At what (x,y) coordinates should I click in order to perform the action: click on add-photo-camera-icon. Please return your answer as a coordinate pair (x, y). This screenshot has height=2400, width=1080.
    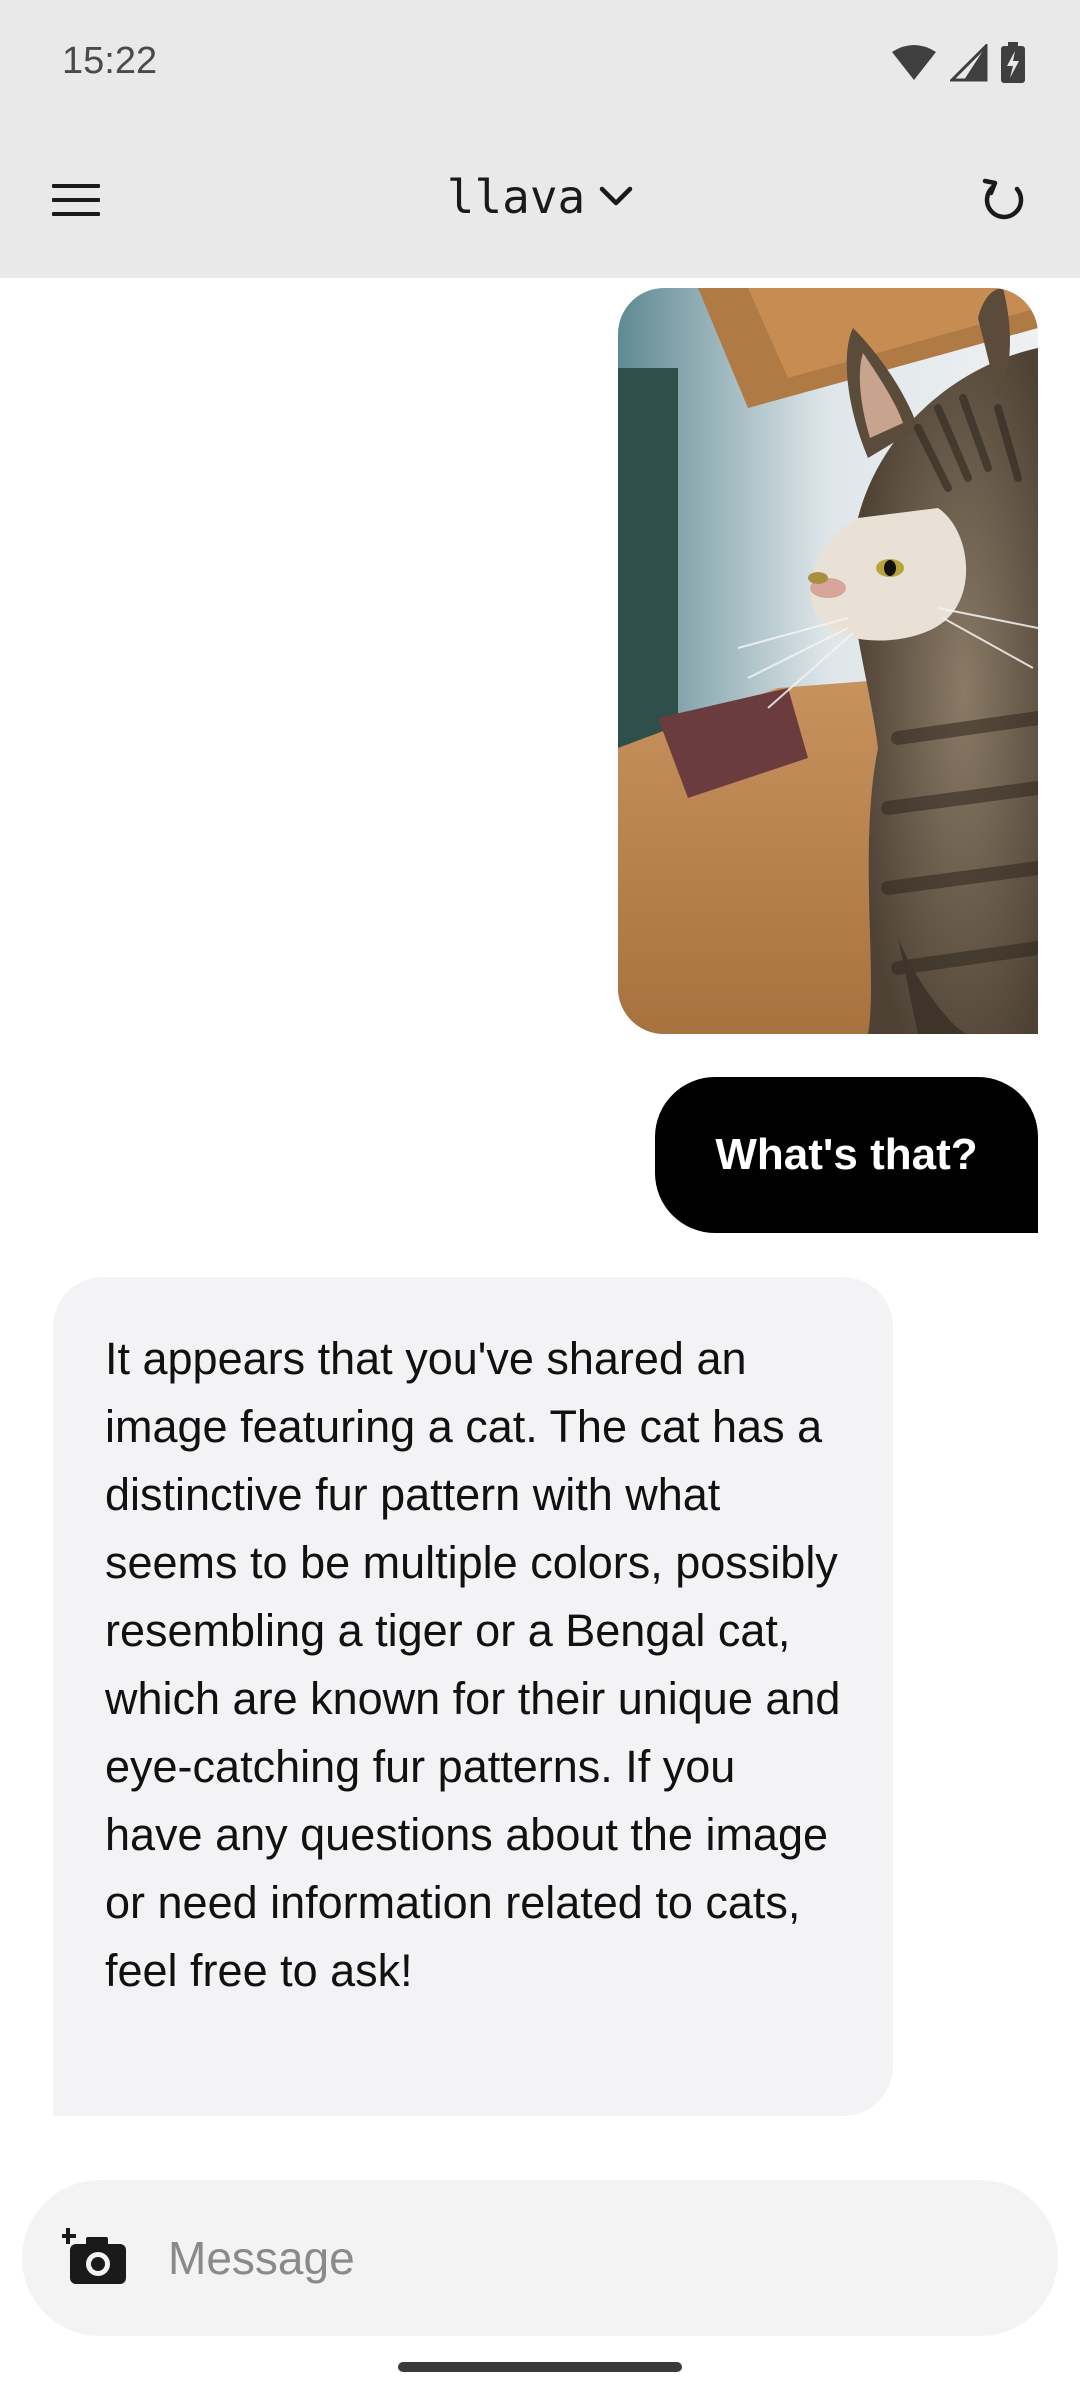
    Looking at the image, I should click on (93, 2256).